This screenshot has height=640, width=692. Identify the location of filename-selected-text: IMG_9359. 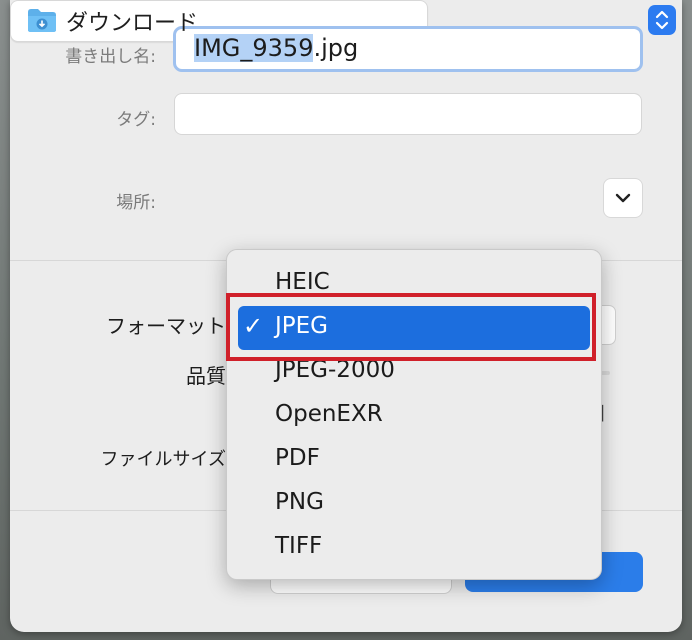
(254, 48).